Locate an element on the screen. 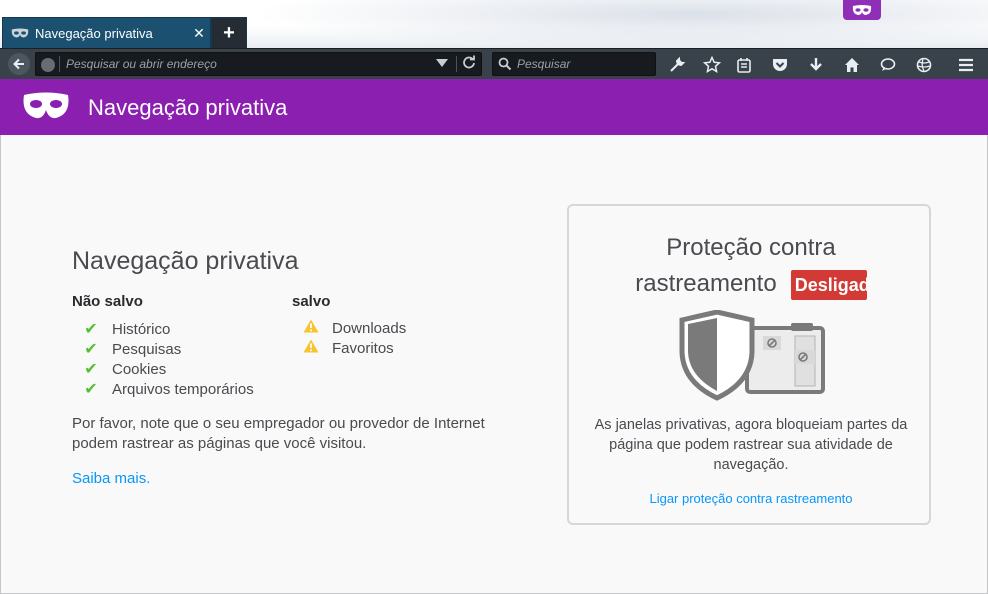  navigation-toolbar is located at coordinates (494, 63).